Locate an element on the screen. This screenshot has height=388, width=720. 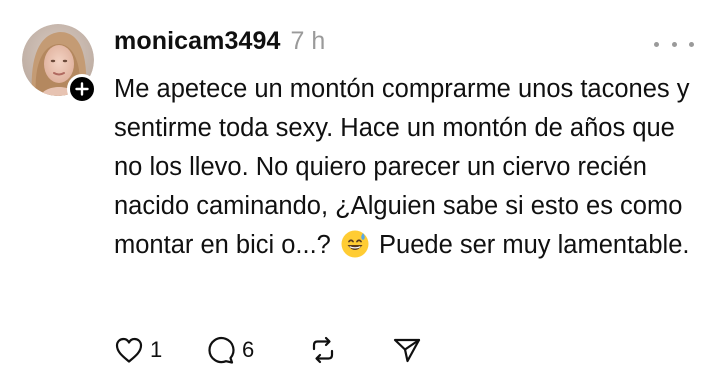
post-header: monicam3494 7 h is located at coordinates (219, 44).